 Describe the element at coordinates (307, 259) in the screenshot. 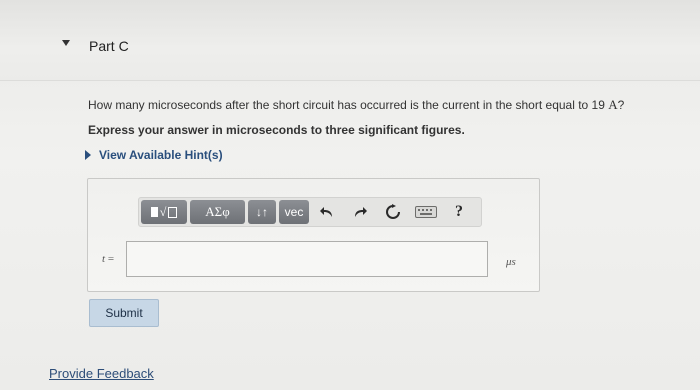

I see `answer-input` at that location.